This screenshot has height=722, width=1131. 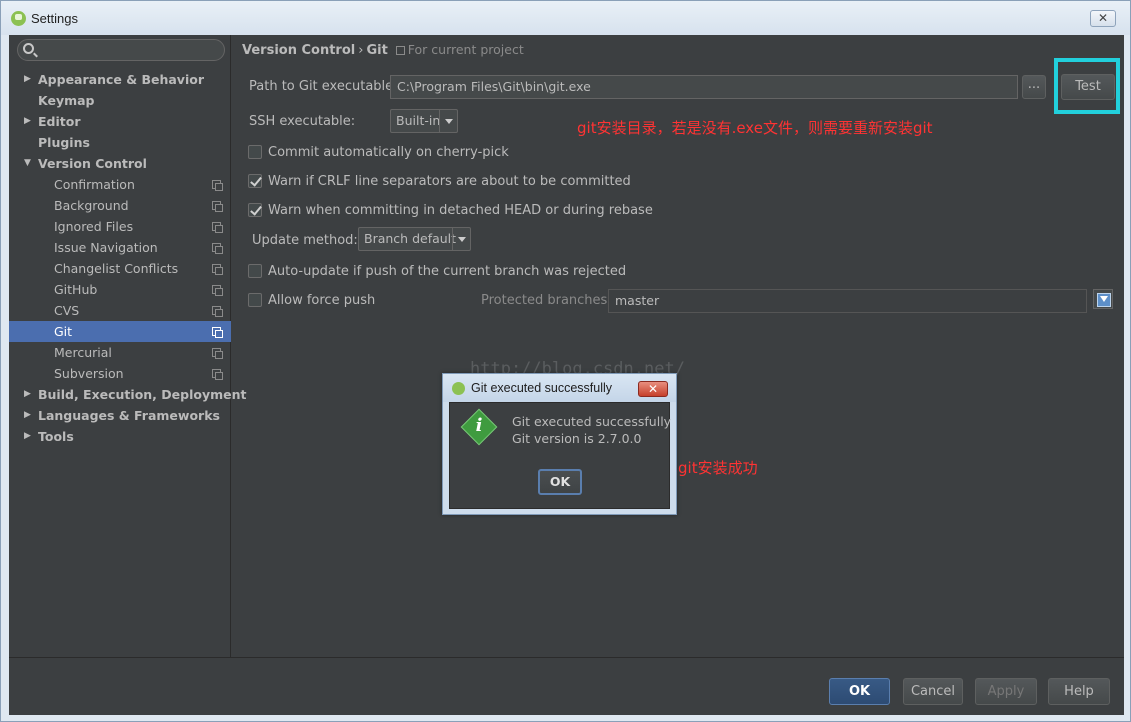 I want to click on sidebar-item-cvs: CVS, so click(x=120, y=310).